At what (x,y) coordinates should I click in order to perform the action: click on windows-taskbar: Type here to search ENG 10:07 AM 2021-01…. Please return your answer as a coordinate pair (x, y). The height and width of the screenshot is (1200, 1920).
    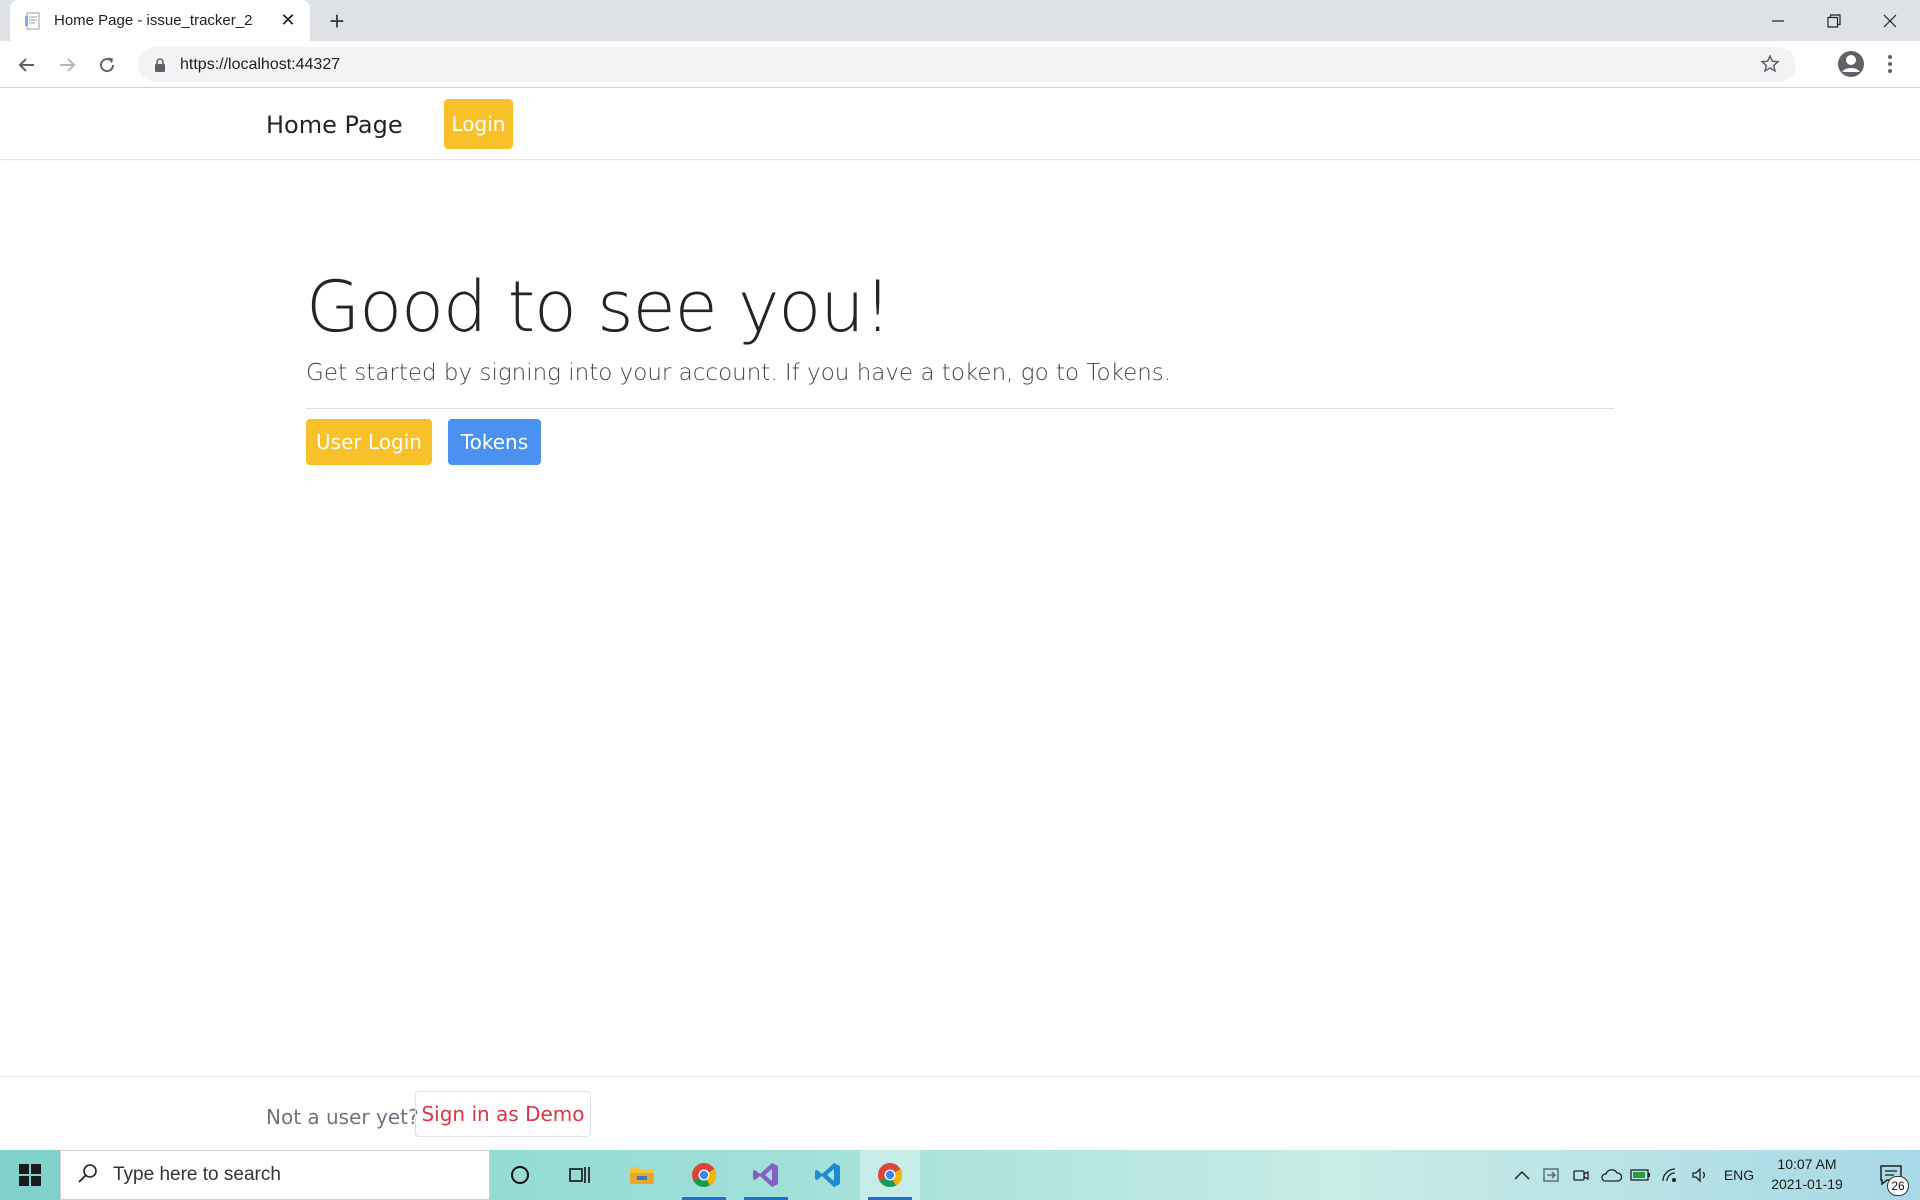
    Looking at the image, I should click on (960, 1175).